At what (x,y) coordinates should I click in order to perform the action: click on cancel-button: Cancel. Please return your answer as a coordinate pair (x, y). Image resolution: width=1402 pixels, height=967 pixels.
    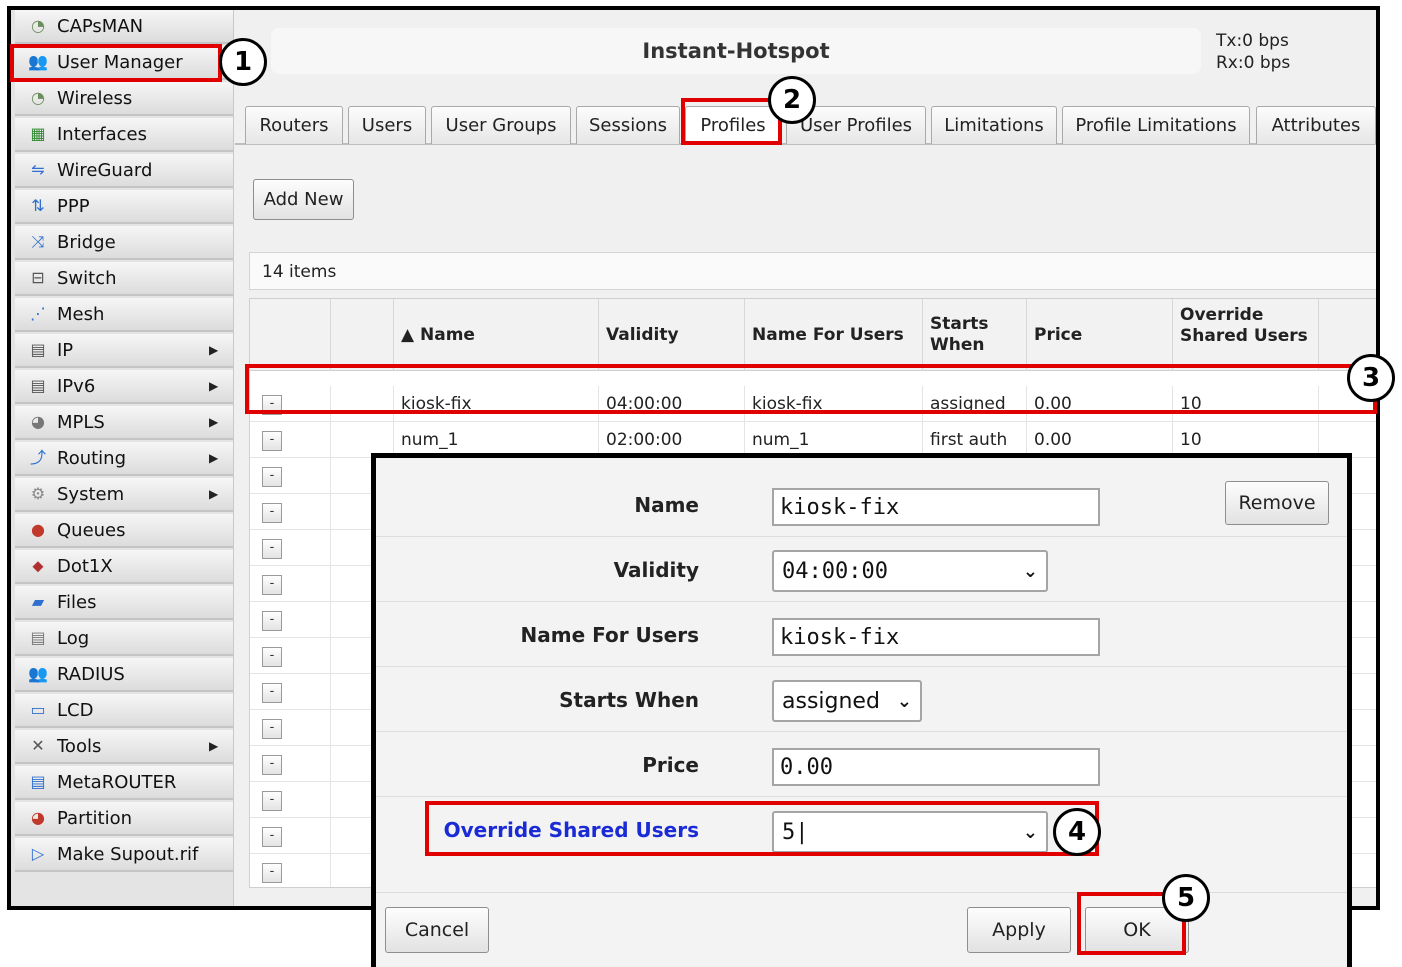
    Looking at the image, I should click on (437, 930).